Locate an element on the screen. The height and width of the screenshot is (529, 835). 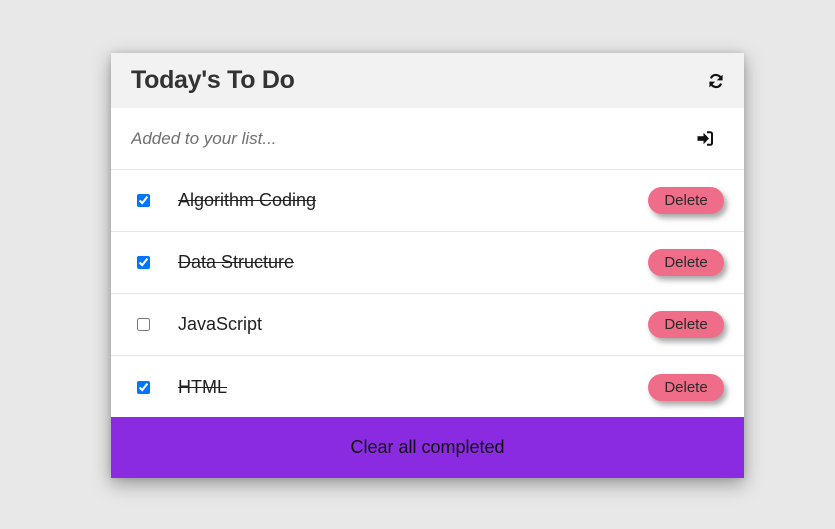
sign-in-icon is located at coordinates (705, 139).